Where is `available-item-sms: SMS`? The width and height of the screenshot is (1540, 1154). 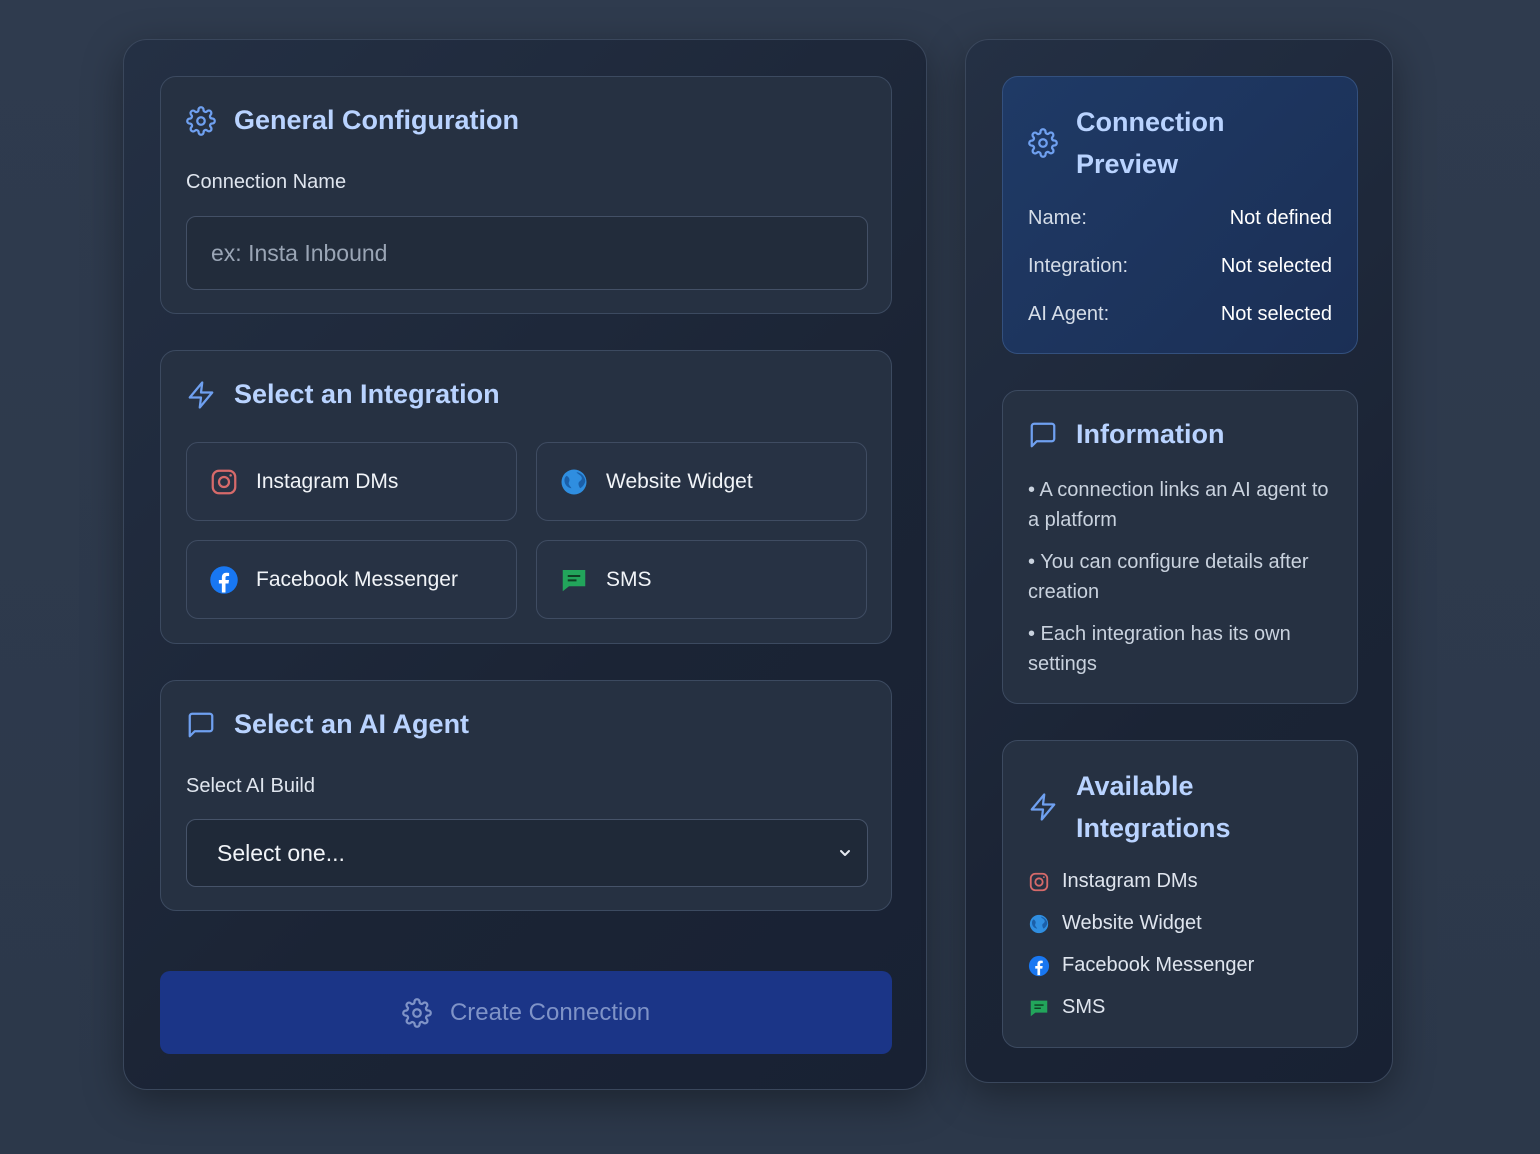
available-item-sms: SMS is located at coordinates (1066, 1007).